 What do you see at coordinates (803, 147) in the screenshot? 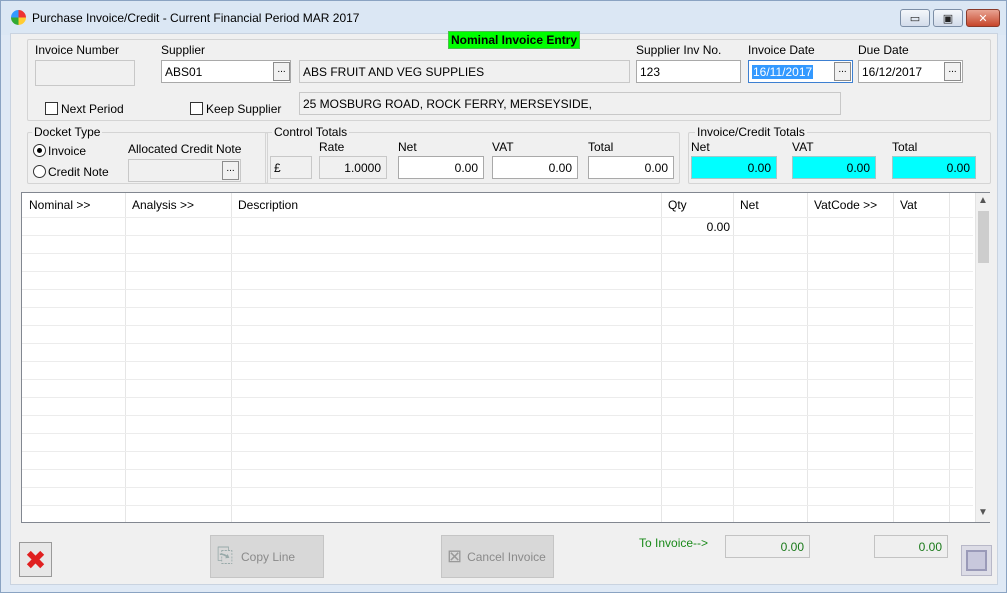
I see `totals-vat-label: VAT` at bounding box center [803, 147].